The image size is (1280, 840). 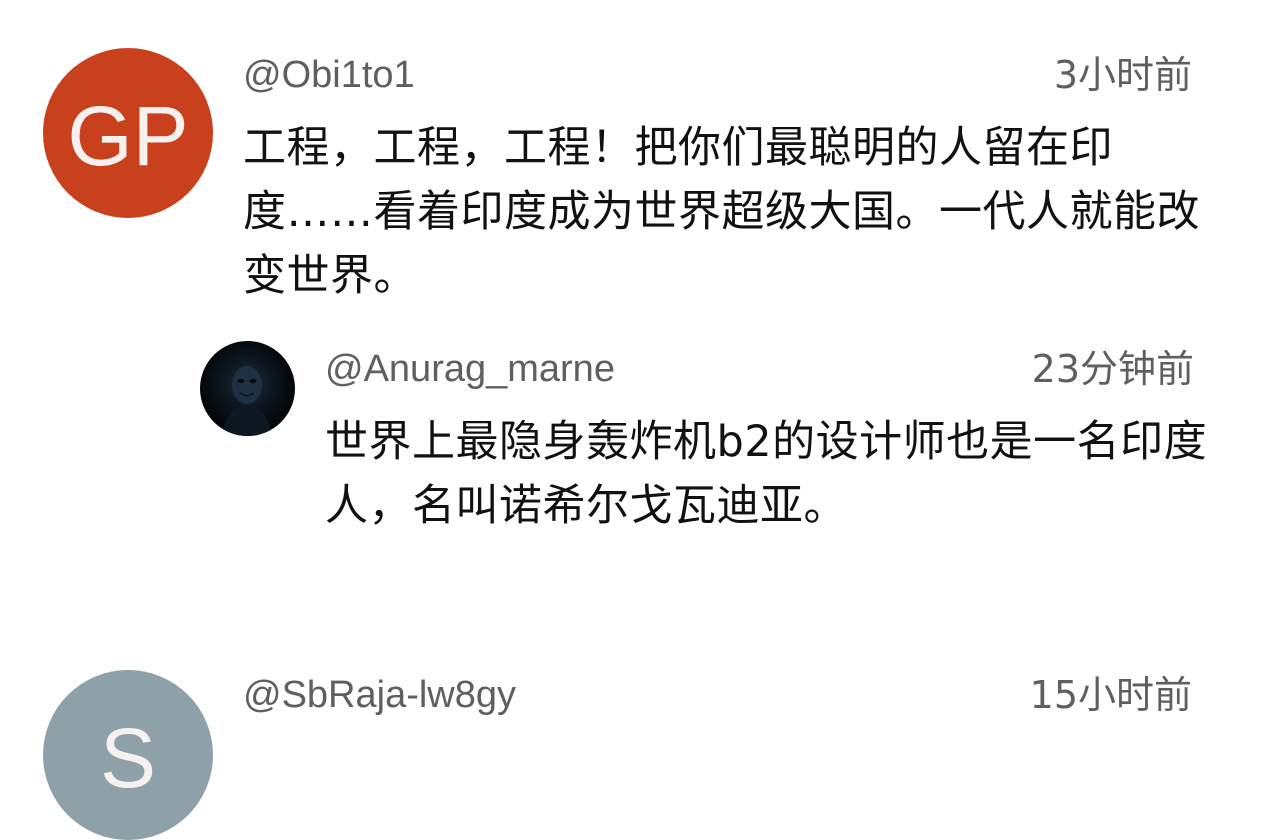 I want to click on reply-timestamp: 23分钟前, so click(x=1112, y=369).